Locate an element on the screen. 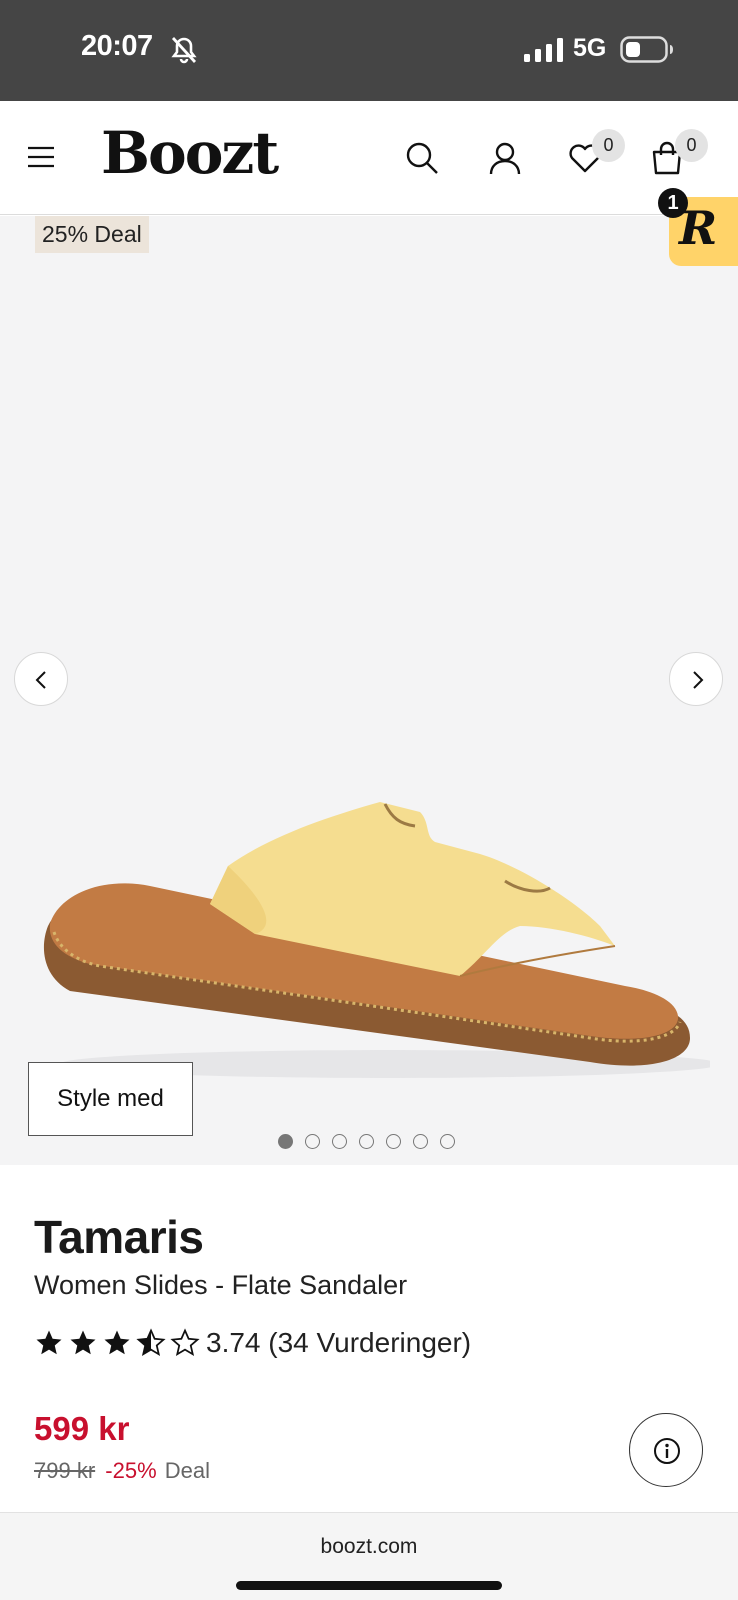  deal-tag: 25% Deal is located at coordinates (92, 234).